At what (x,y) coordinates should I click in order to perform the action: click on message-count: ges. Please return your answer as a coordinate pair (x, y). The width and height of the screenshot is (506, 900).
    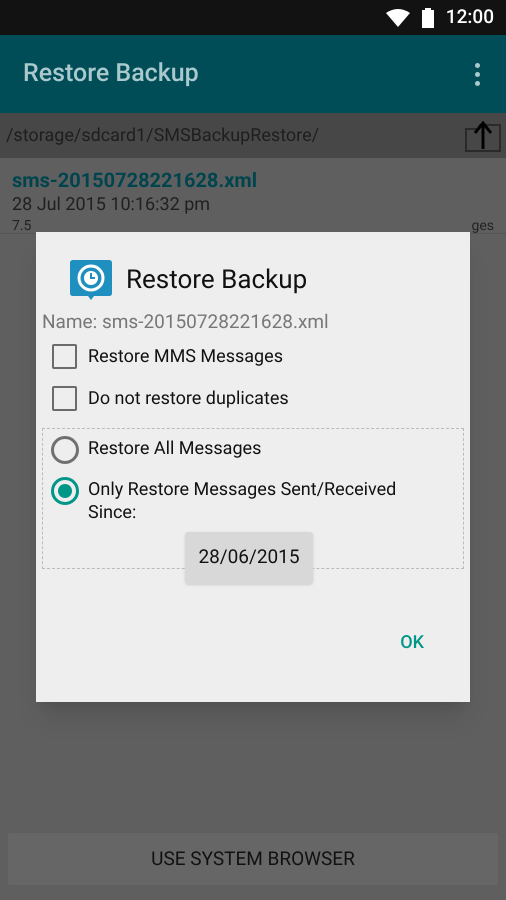
    Looking at the image, I should click on (482, 226).